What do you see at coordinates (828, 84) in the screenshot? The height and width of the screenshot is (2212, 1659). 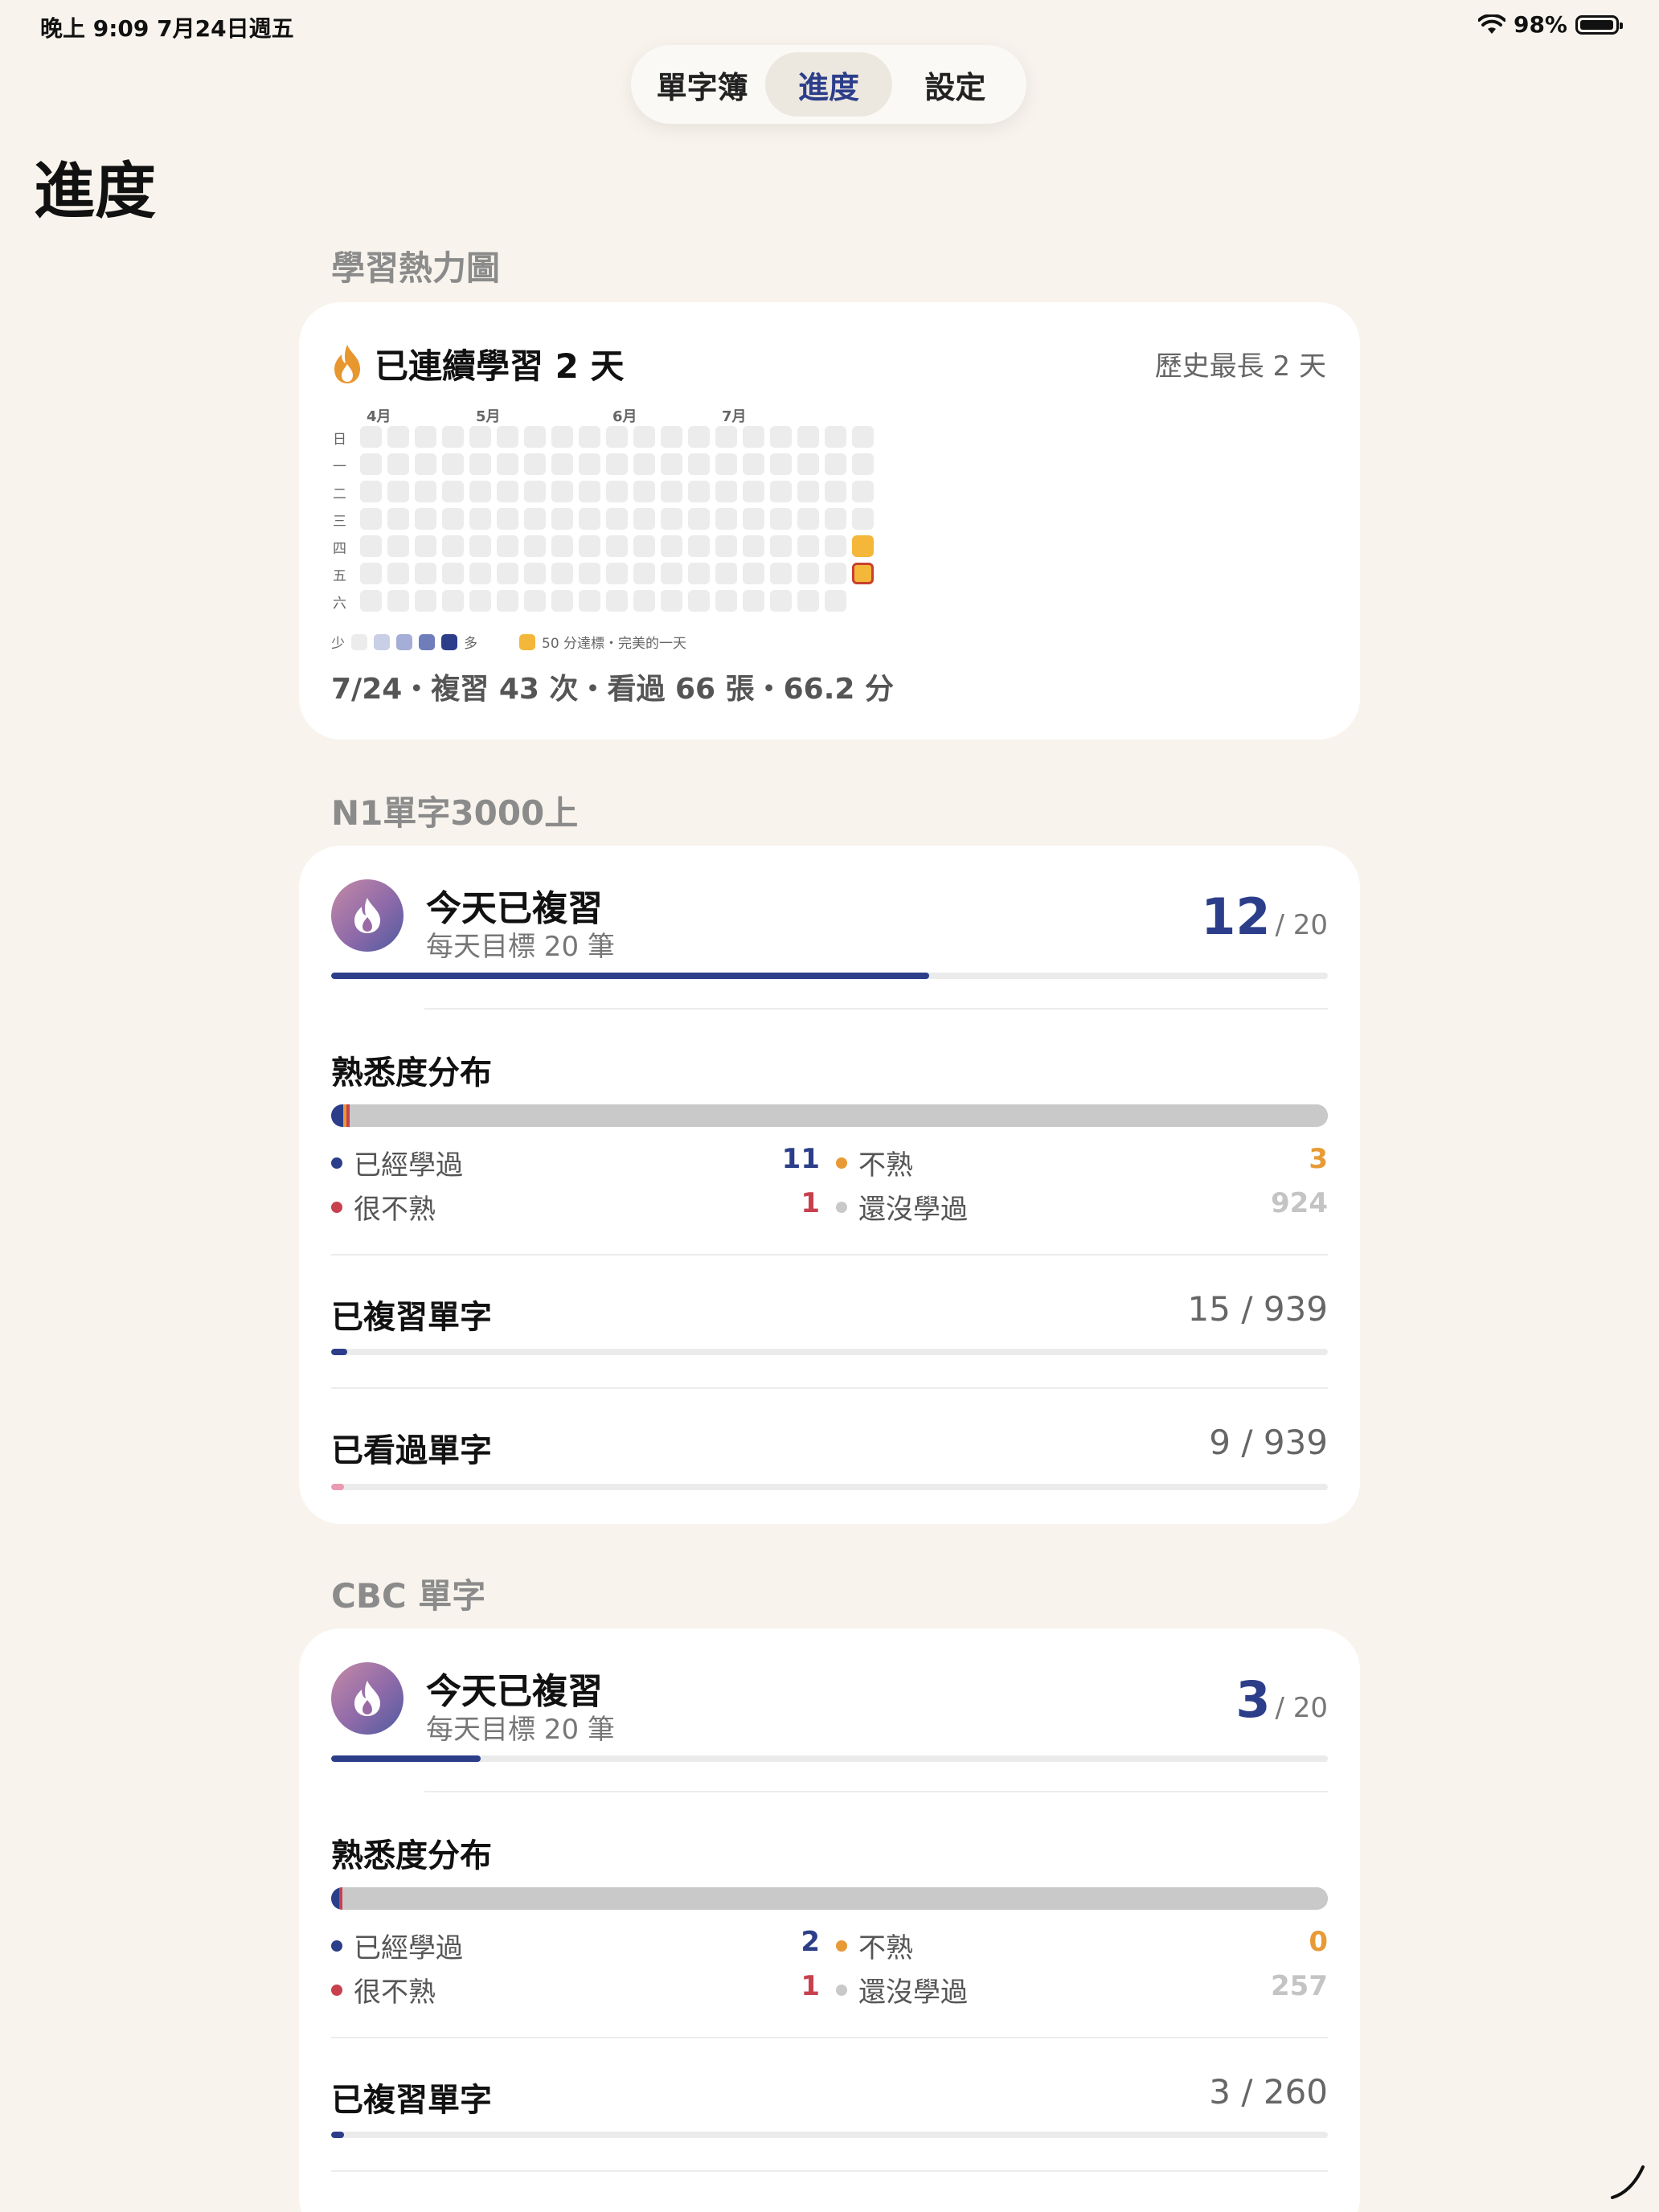 I see `tab-progress: 進度` at bounding box center [828, 84].